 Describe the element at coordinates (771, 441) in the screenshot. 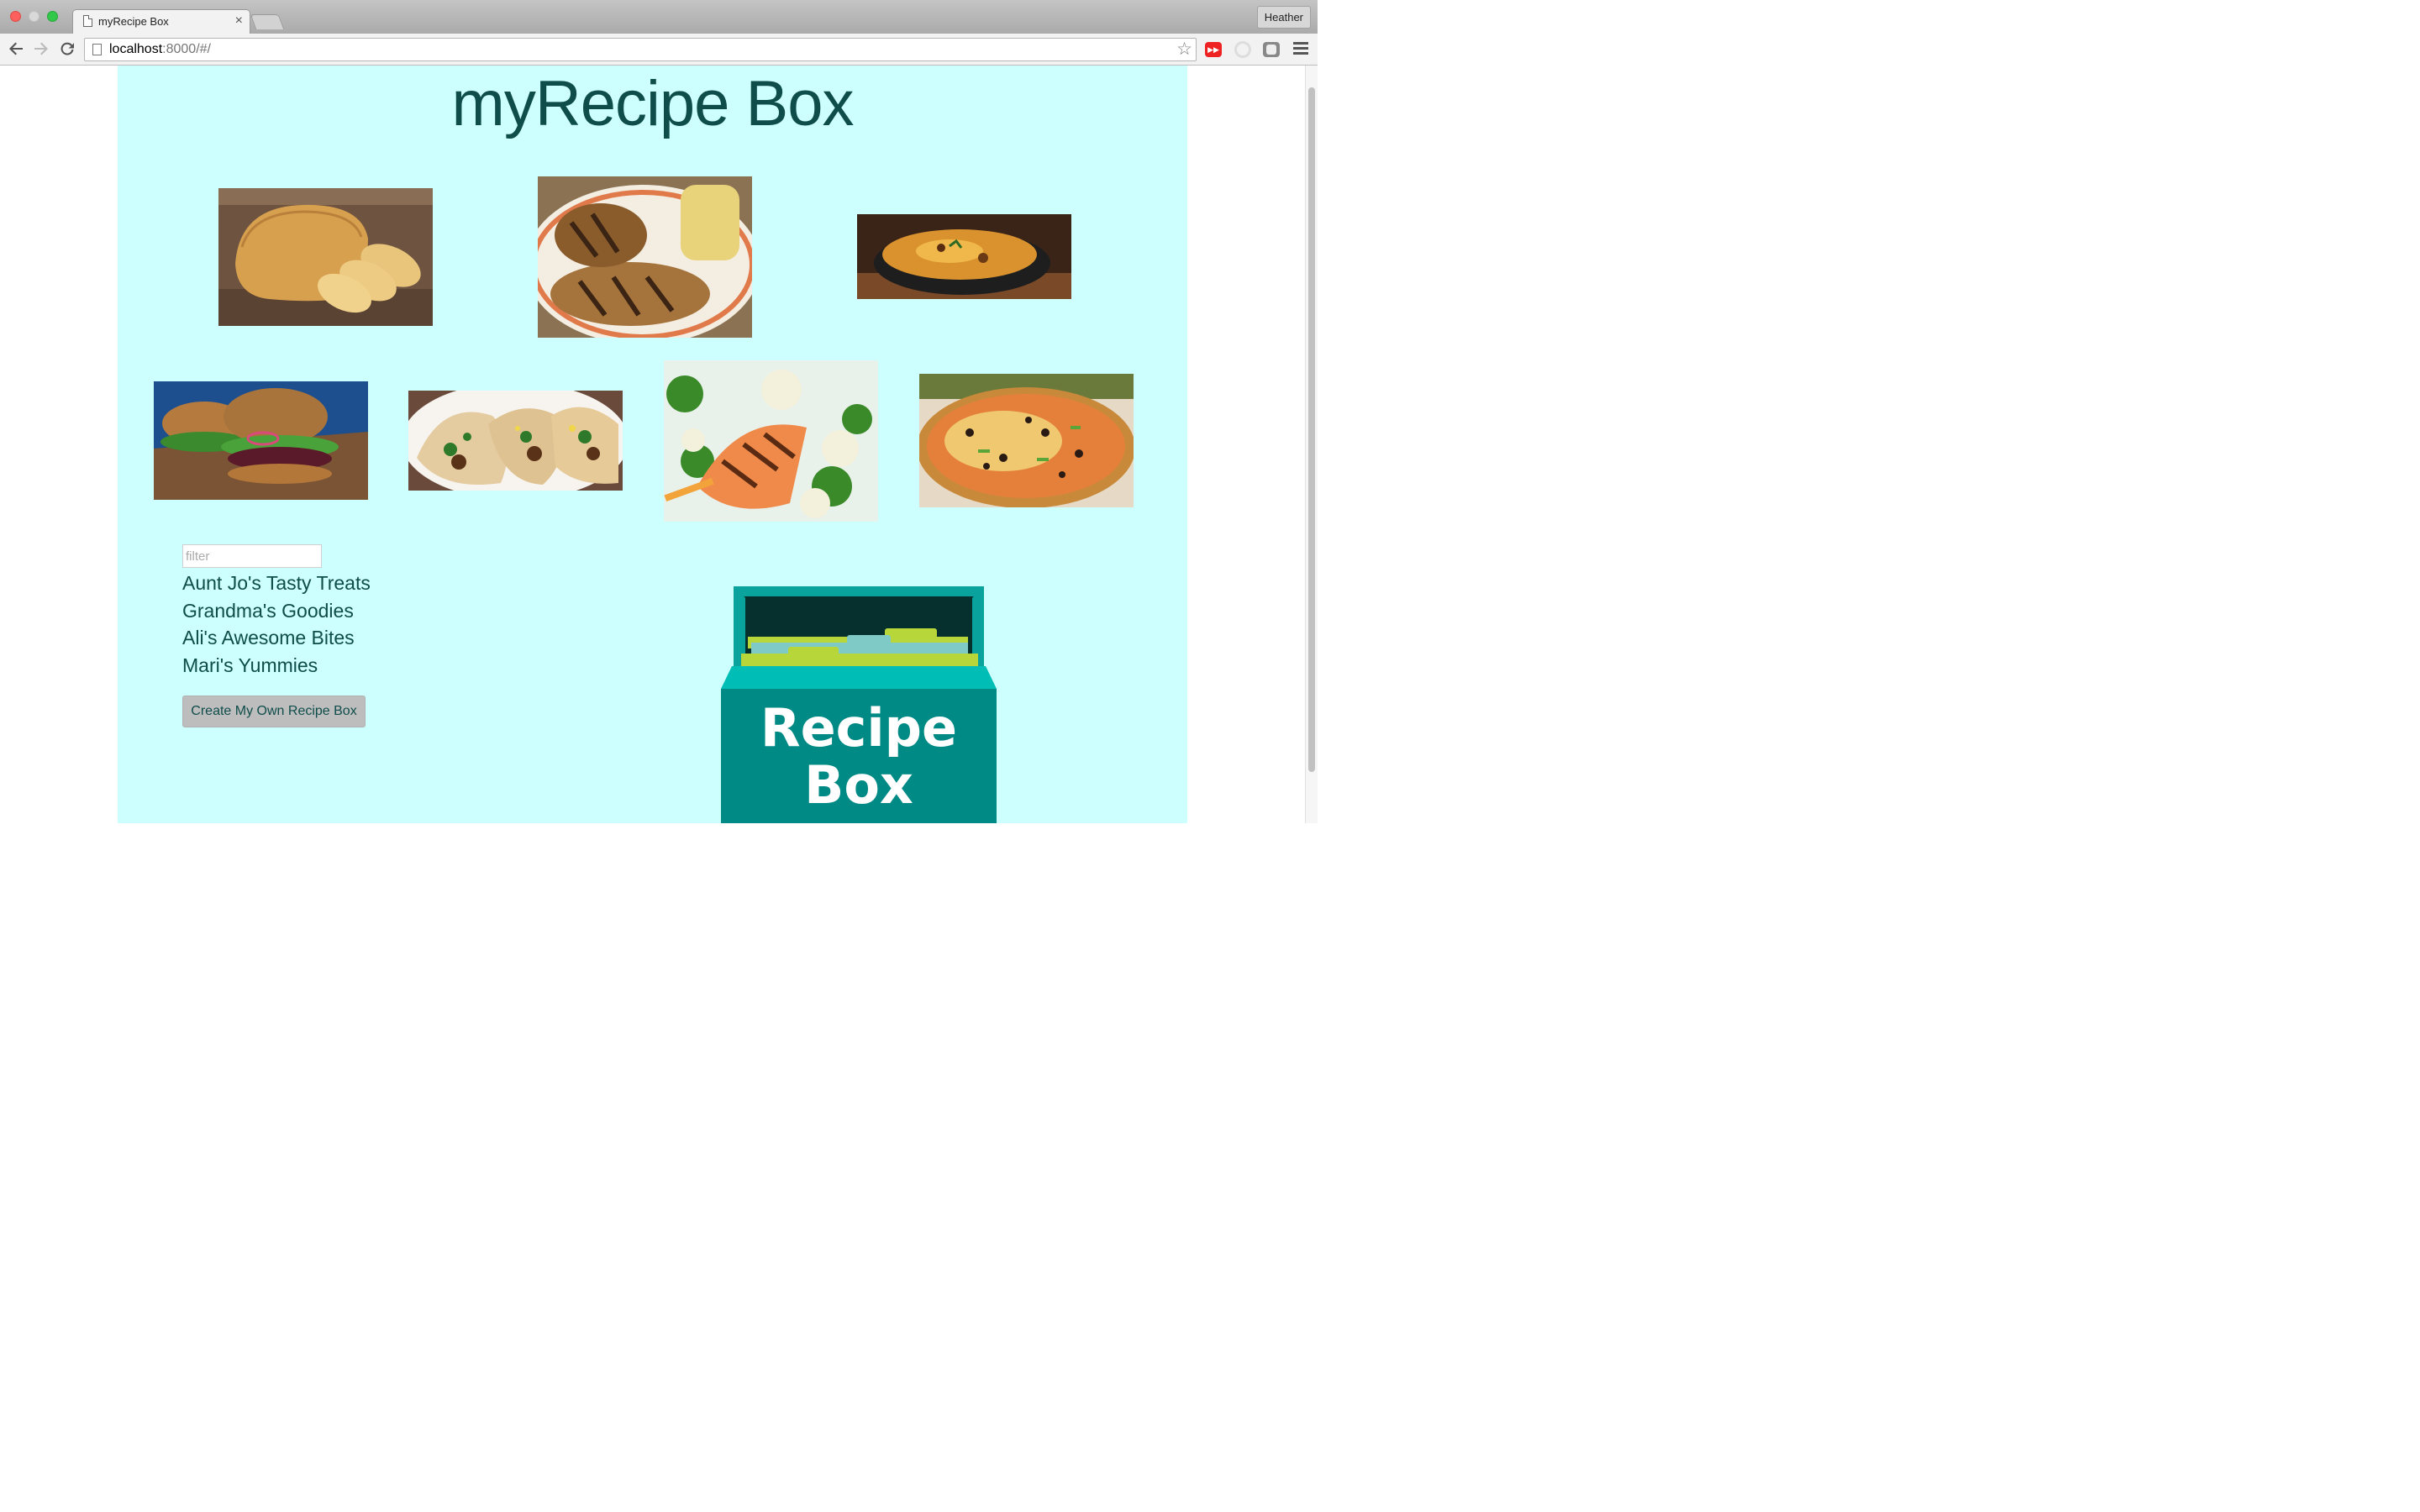

I see `salmon-photo` at that location.